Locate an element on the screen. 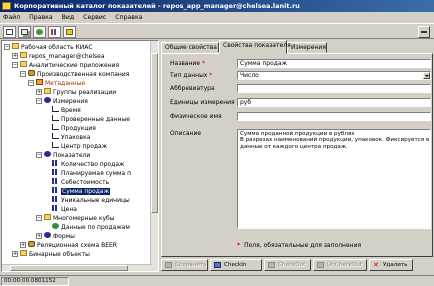  tree-vertical-scrollbar is located at coordinates (154, 156).